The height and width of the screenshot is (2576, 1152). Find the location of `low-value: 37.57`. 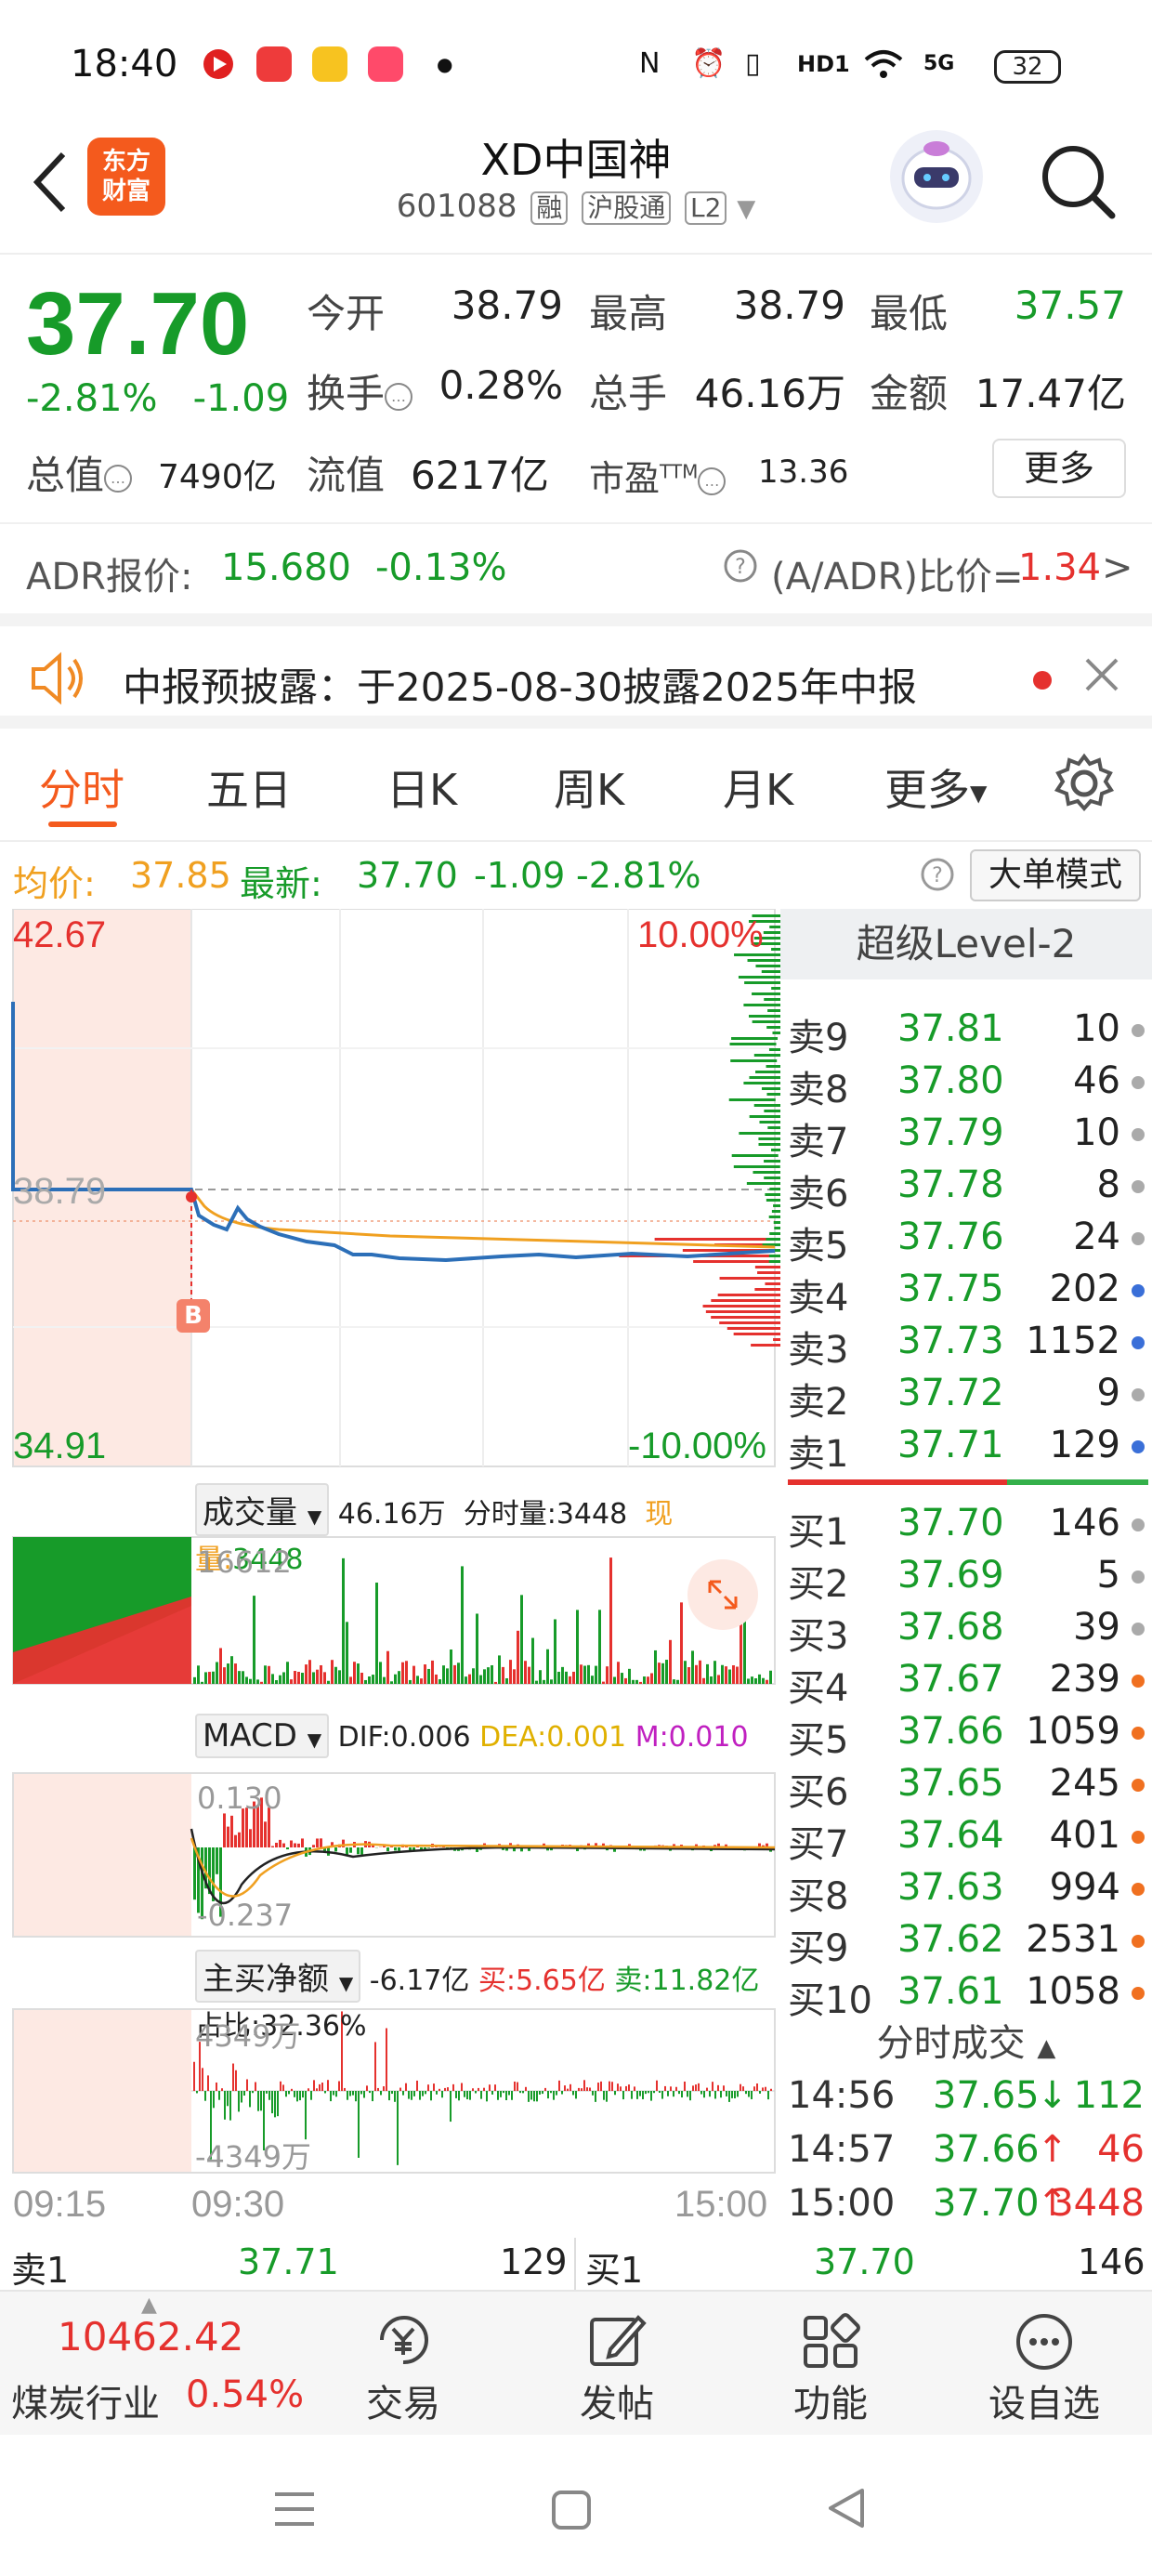

low-value: 37.57 is located at coordinates (1070, 305).